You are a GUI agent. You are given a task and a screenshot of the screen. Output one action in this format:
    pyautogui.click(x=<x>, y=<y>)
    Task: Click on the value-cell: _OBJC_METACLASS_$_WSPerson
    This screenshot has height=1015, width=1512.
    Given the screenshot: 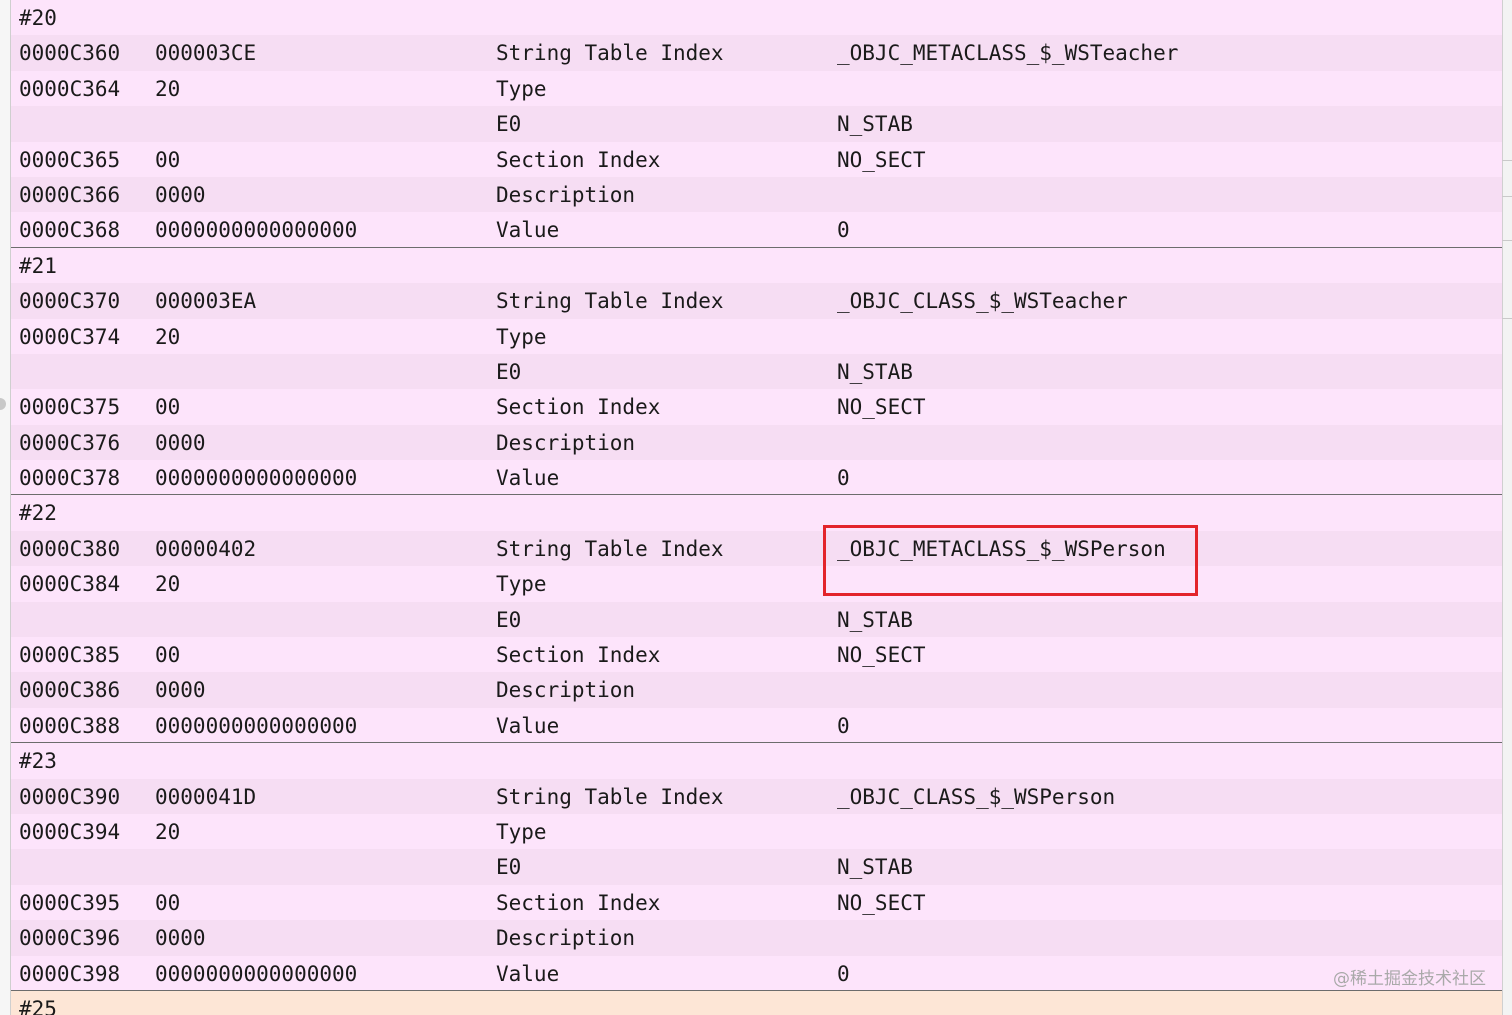 What is the action you would take?
    pyautogui.click(x=1001, y=548)
    